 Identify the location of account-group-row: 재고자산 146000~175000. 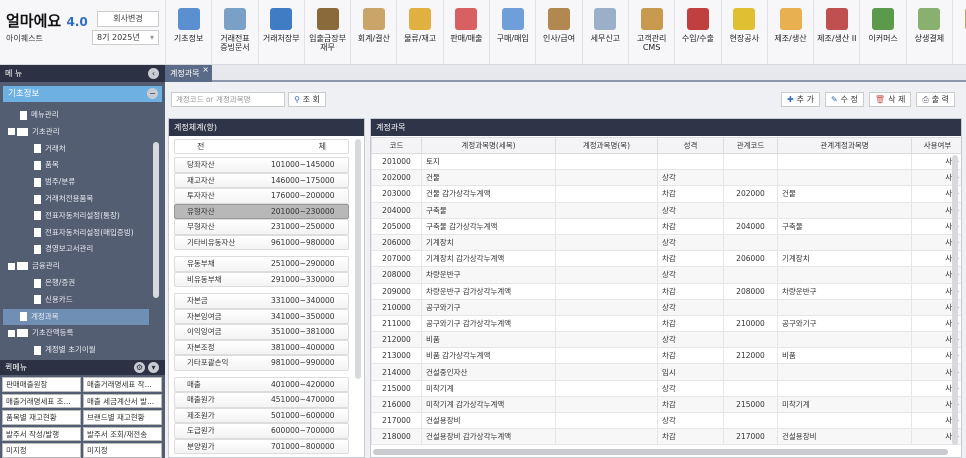
(261, 180).